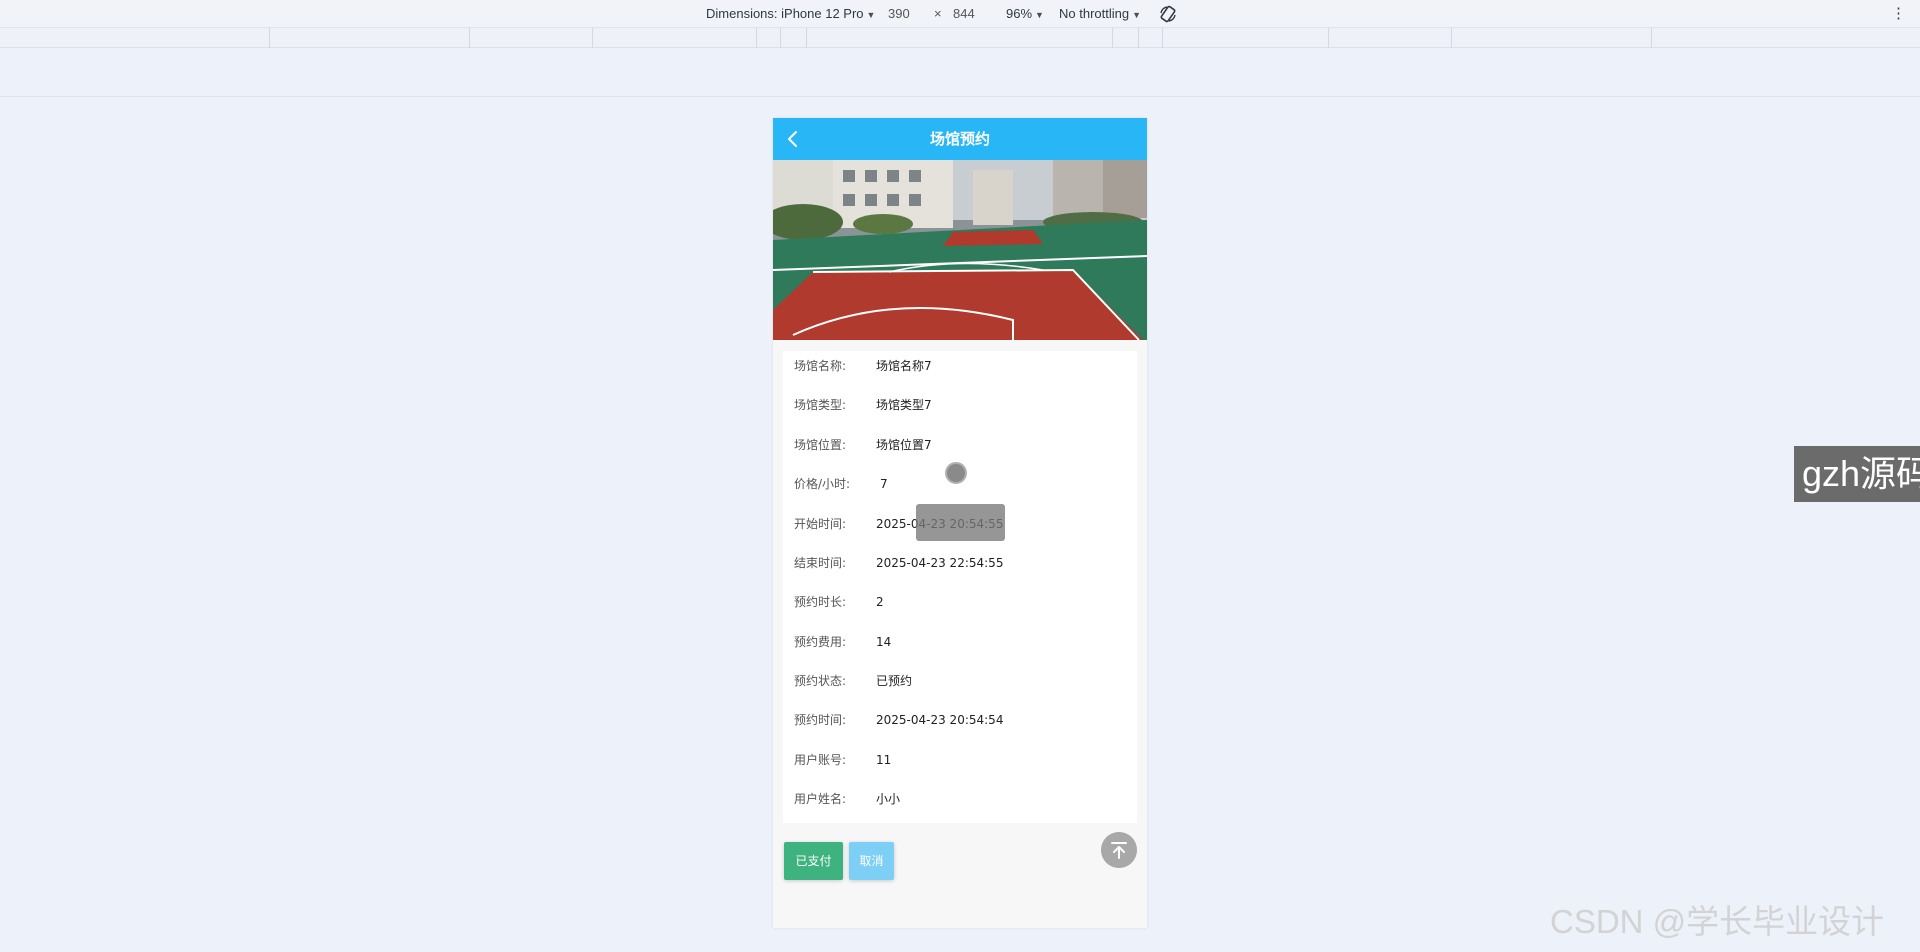 The height and width of the screenshot is (952, 1920). What do you see at coordinates (822, 484) in the screenshot?
I see `detail-label: 价格/小时:` at bounding box center [822, 484].